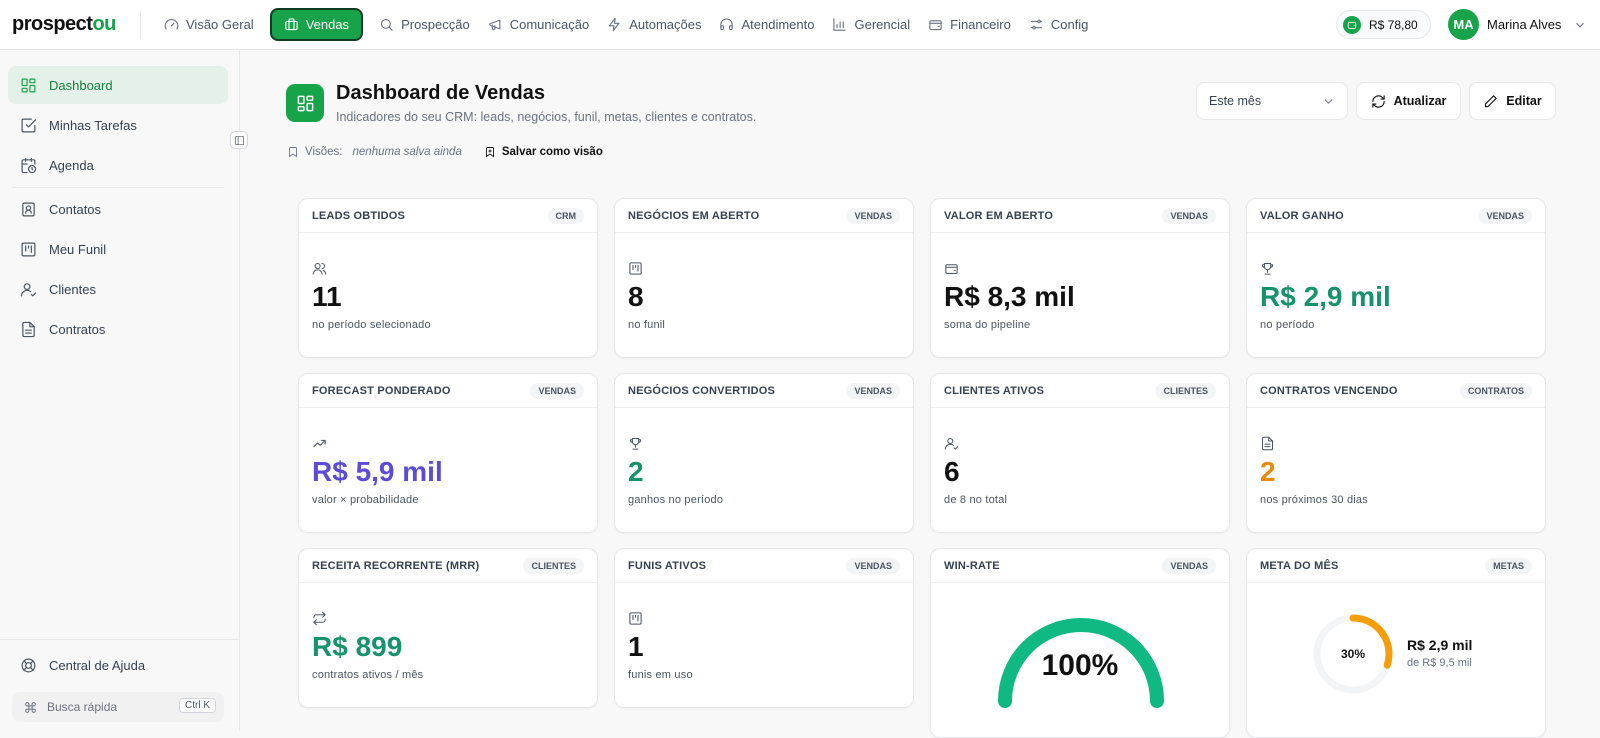  What do you see at coordinates (140, 25) in the screenshot?
I see `brand-divider` at bounding box center [140, 25].